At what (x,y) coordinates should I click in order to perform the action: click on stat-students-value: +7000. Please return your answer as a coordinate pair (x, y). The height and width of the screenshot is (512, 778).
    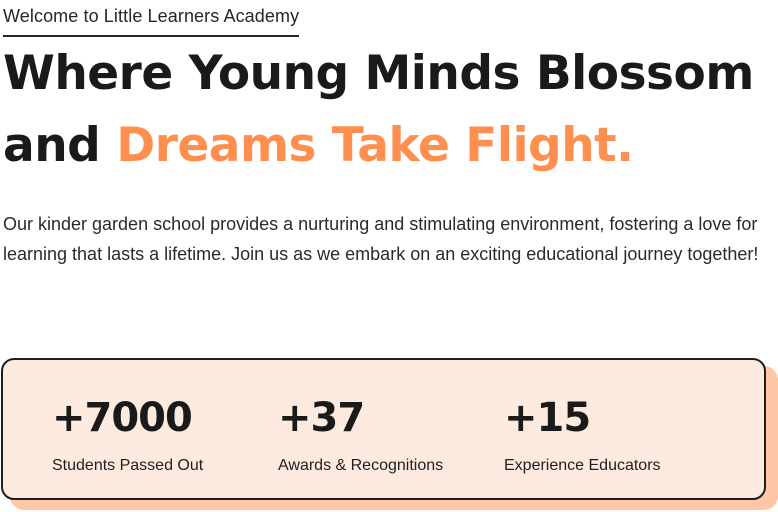
    Looking at the image, I should click on (122, 418).